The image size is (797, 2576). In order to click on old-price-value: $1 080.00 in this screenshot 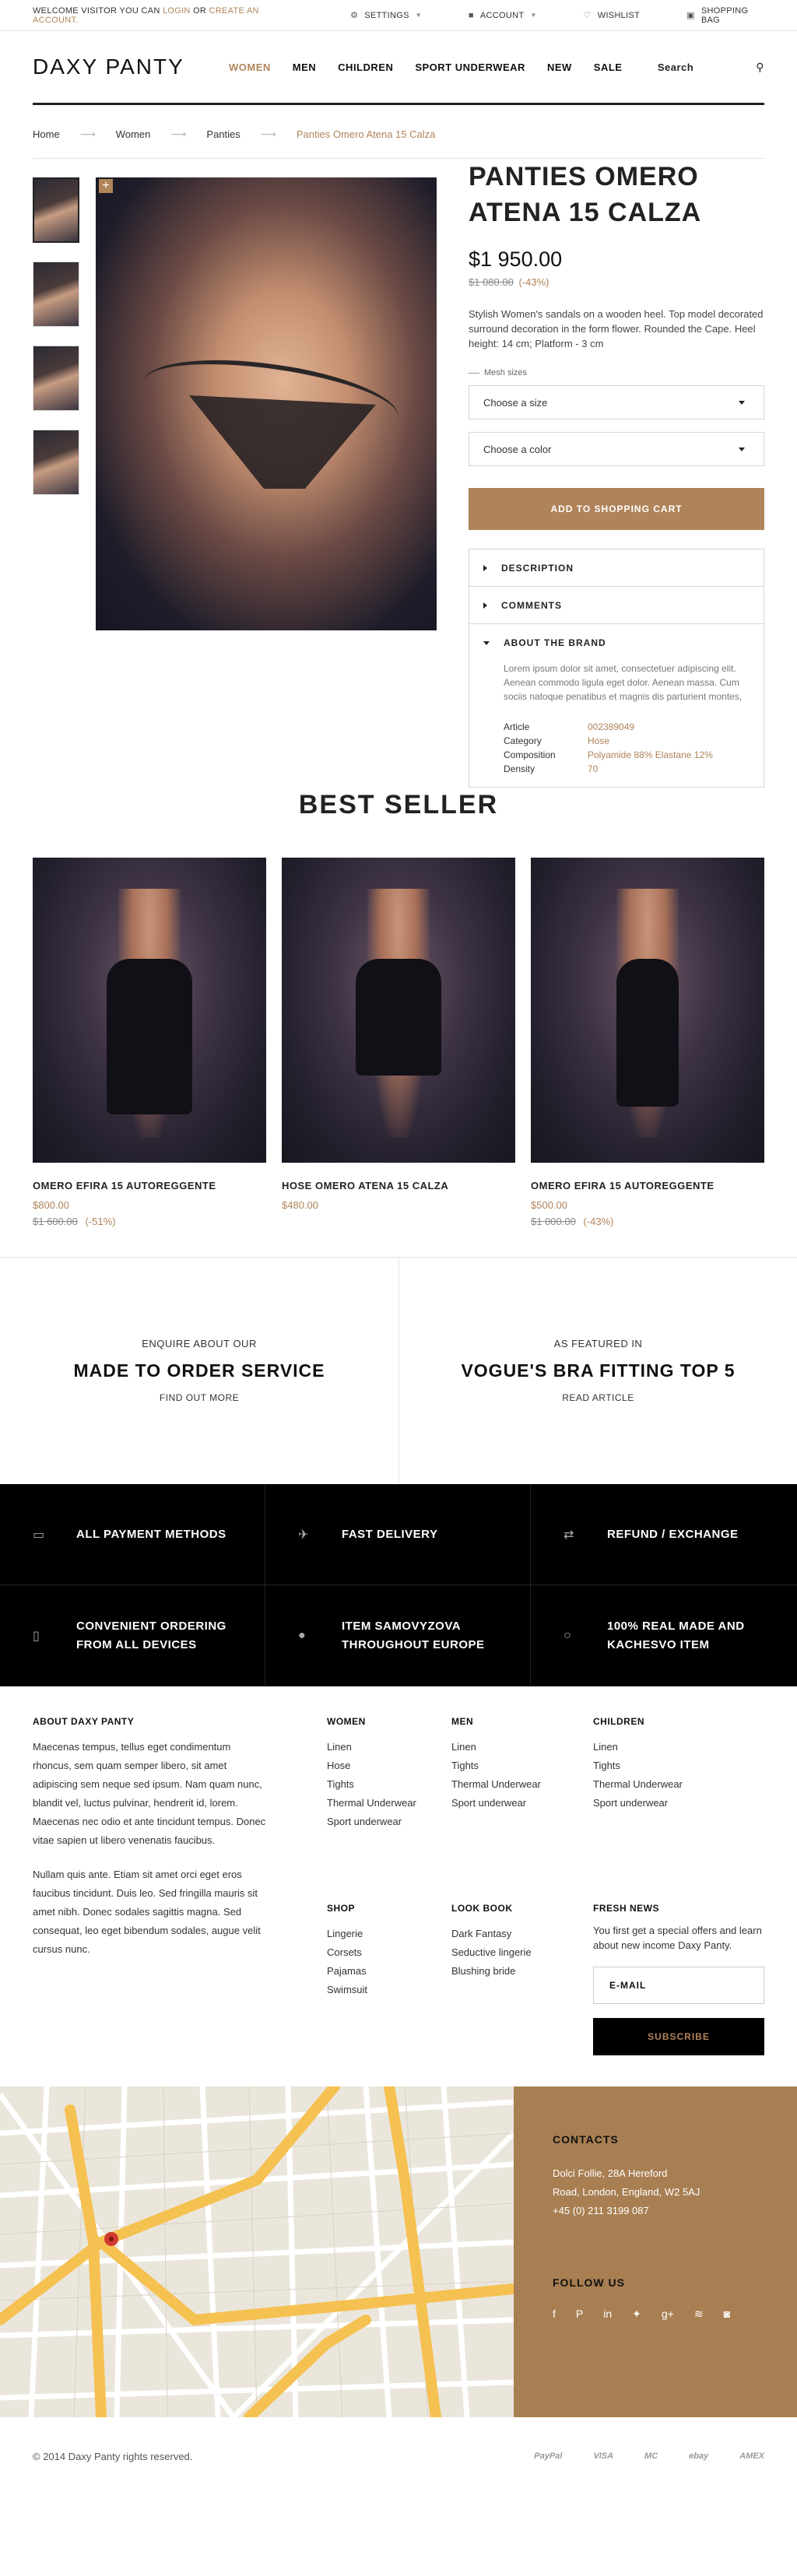, I will do `click(491, 282)`.